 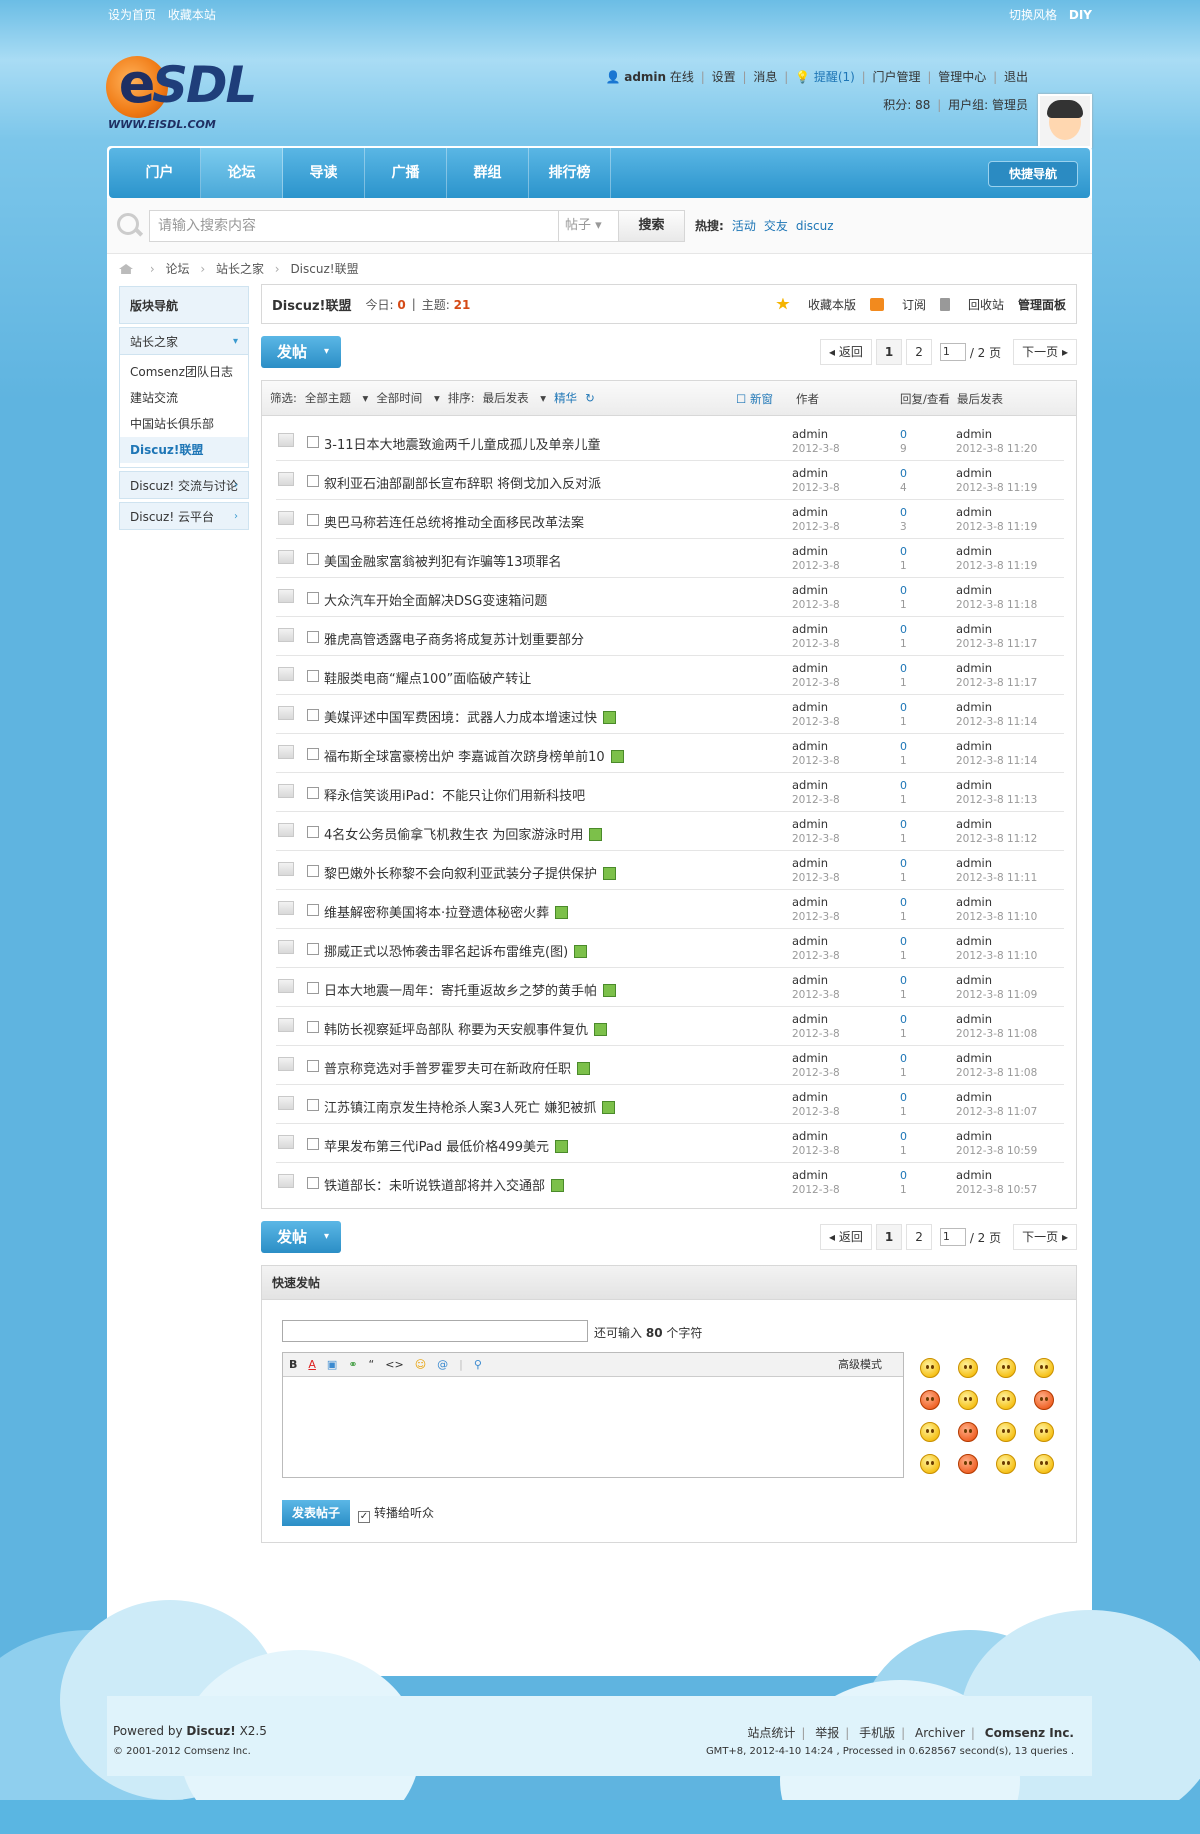 I want to click on nav-item-guide: 导读, so click(x=324, y=173).